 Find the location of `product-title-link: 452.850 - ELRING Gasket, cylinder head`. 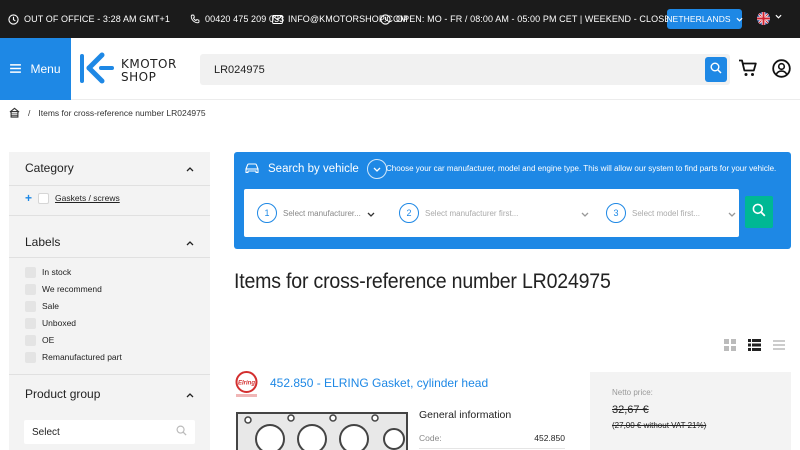

product-title-link: 452.850 - ELRING Gasket, cylinder head is located at coordinates (379, 383).